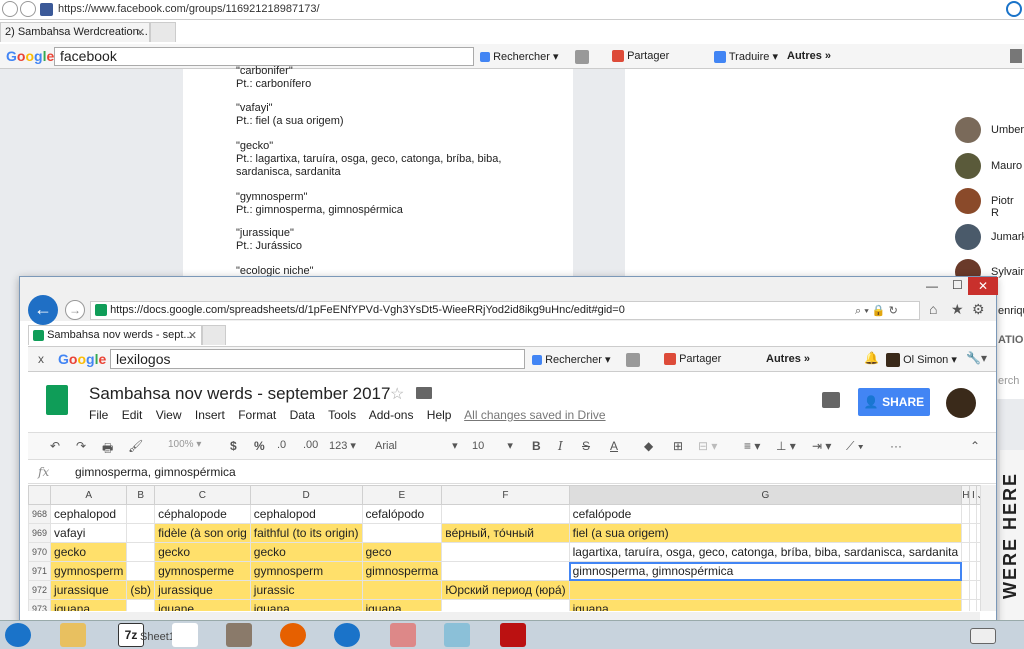 This screenshot has height=649, width=1024. I want to click on account-avatar, so click(961, 403).